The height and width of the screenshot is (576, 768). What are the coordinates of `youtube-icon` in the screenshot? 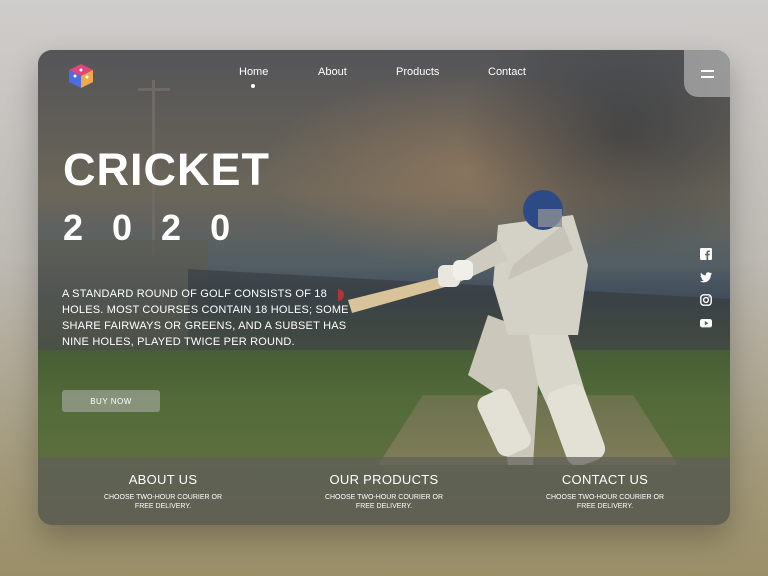 It's located at (706, 323).